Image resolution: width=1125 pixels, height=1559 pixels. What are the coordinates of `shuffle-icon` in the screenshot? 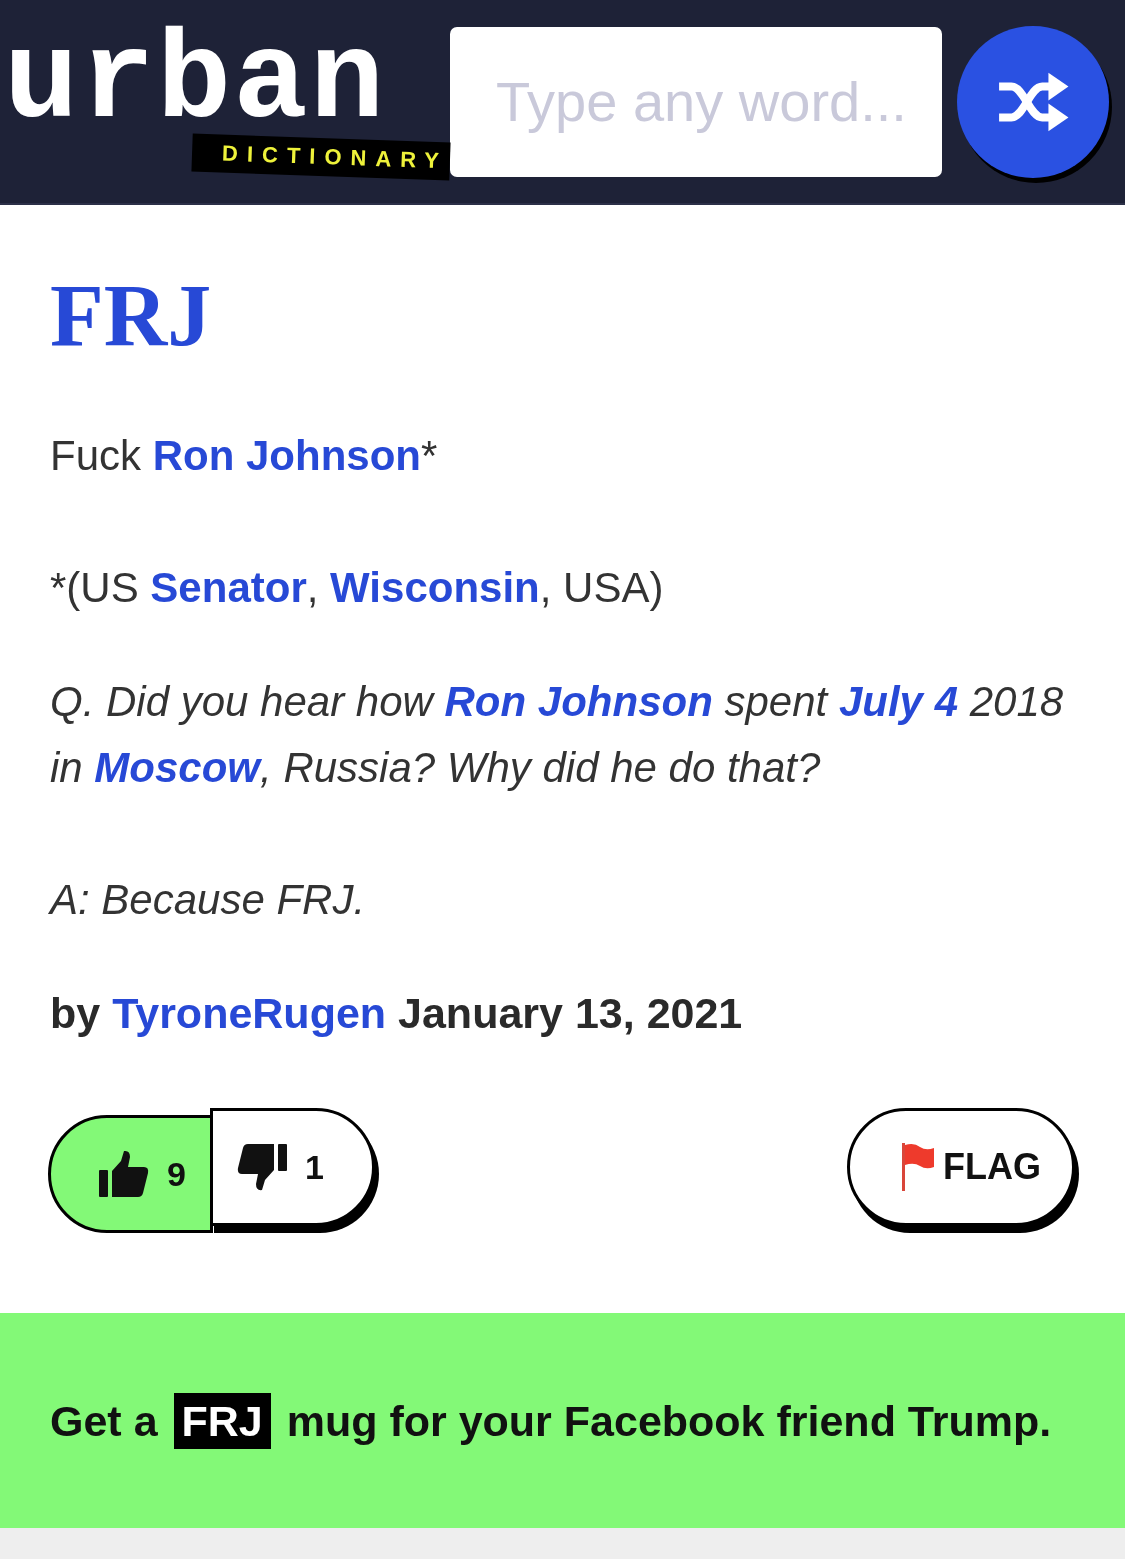 It's located at (1033, 101).